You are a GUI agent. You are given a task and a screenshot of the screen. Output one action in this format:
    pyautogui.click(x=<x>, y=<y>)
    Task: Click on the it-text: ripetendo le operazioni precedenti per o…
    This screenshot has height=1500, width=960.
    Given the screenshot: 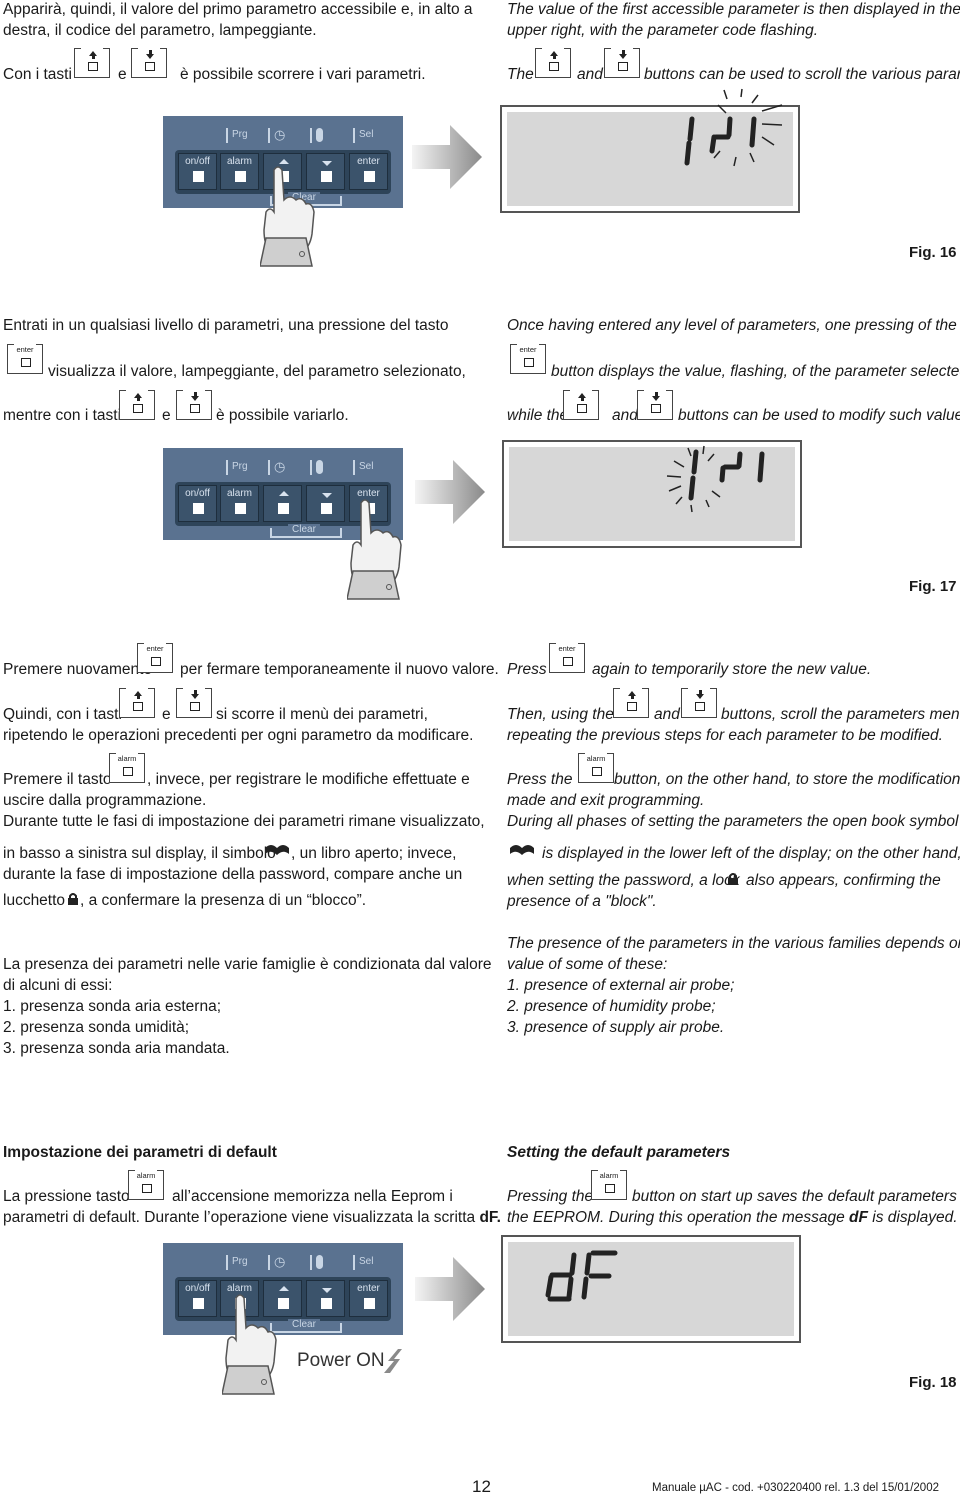 What is the action you would take?
    pyautogui.click(x=238, y=735)
    